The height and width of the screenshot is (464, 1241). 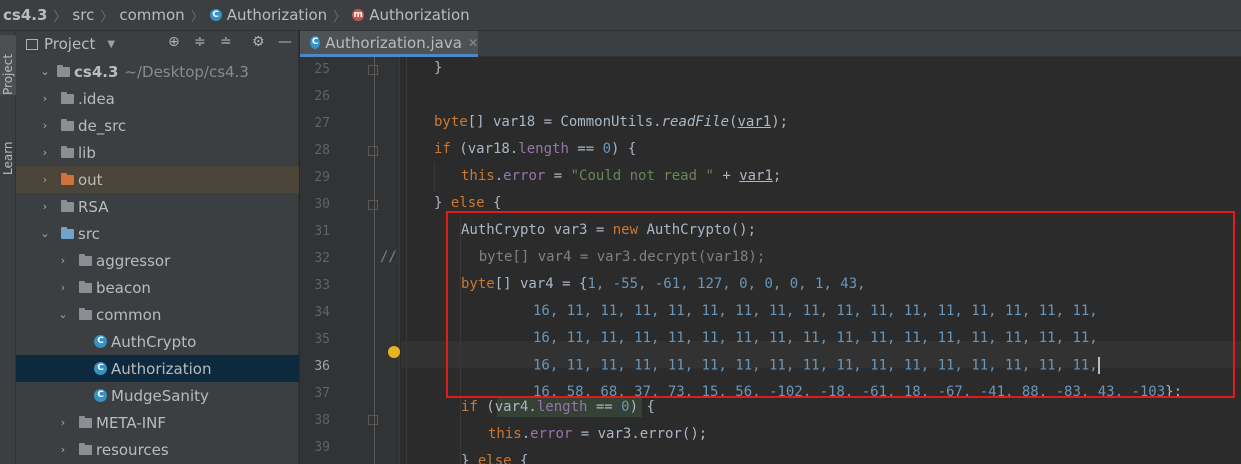 I want to click on locate-file-icon: ⊕, so click(x=174, y=42).